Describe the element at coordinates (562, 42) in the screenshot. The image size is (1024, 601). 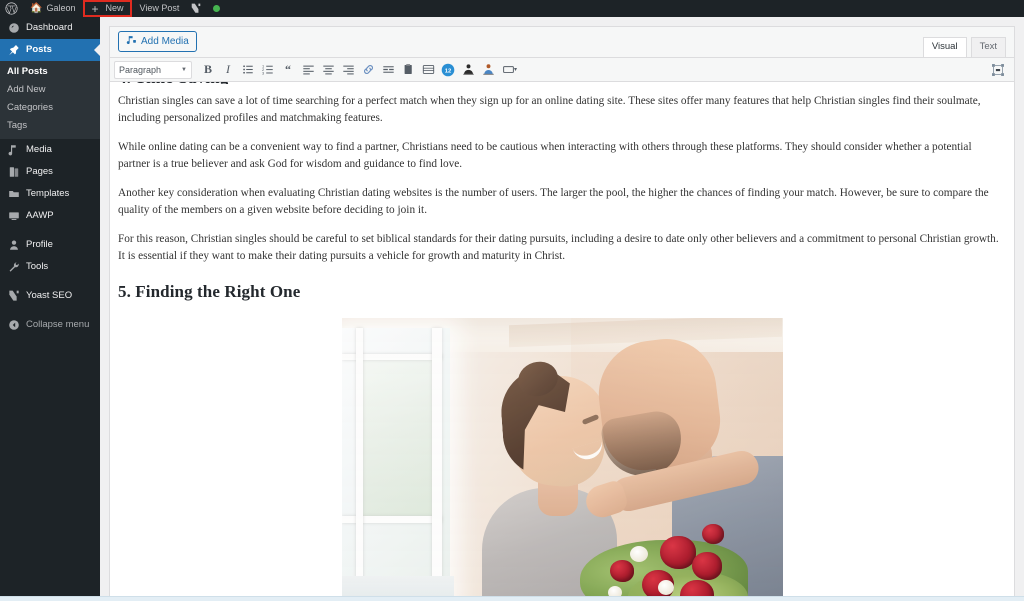
I see `editor-media-row: Add Media Visual Text` at that location.